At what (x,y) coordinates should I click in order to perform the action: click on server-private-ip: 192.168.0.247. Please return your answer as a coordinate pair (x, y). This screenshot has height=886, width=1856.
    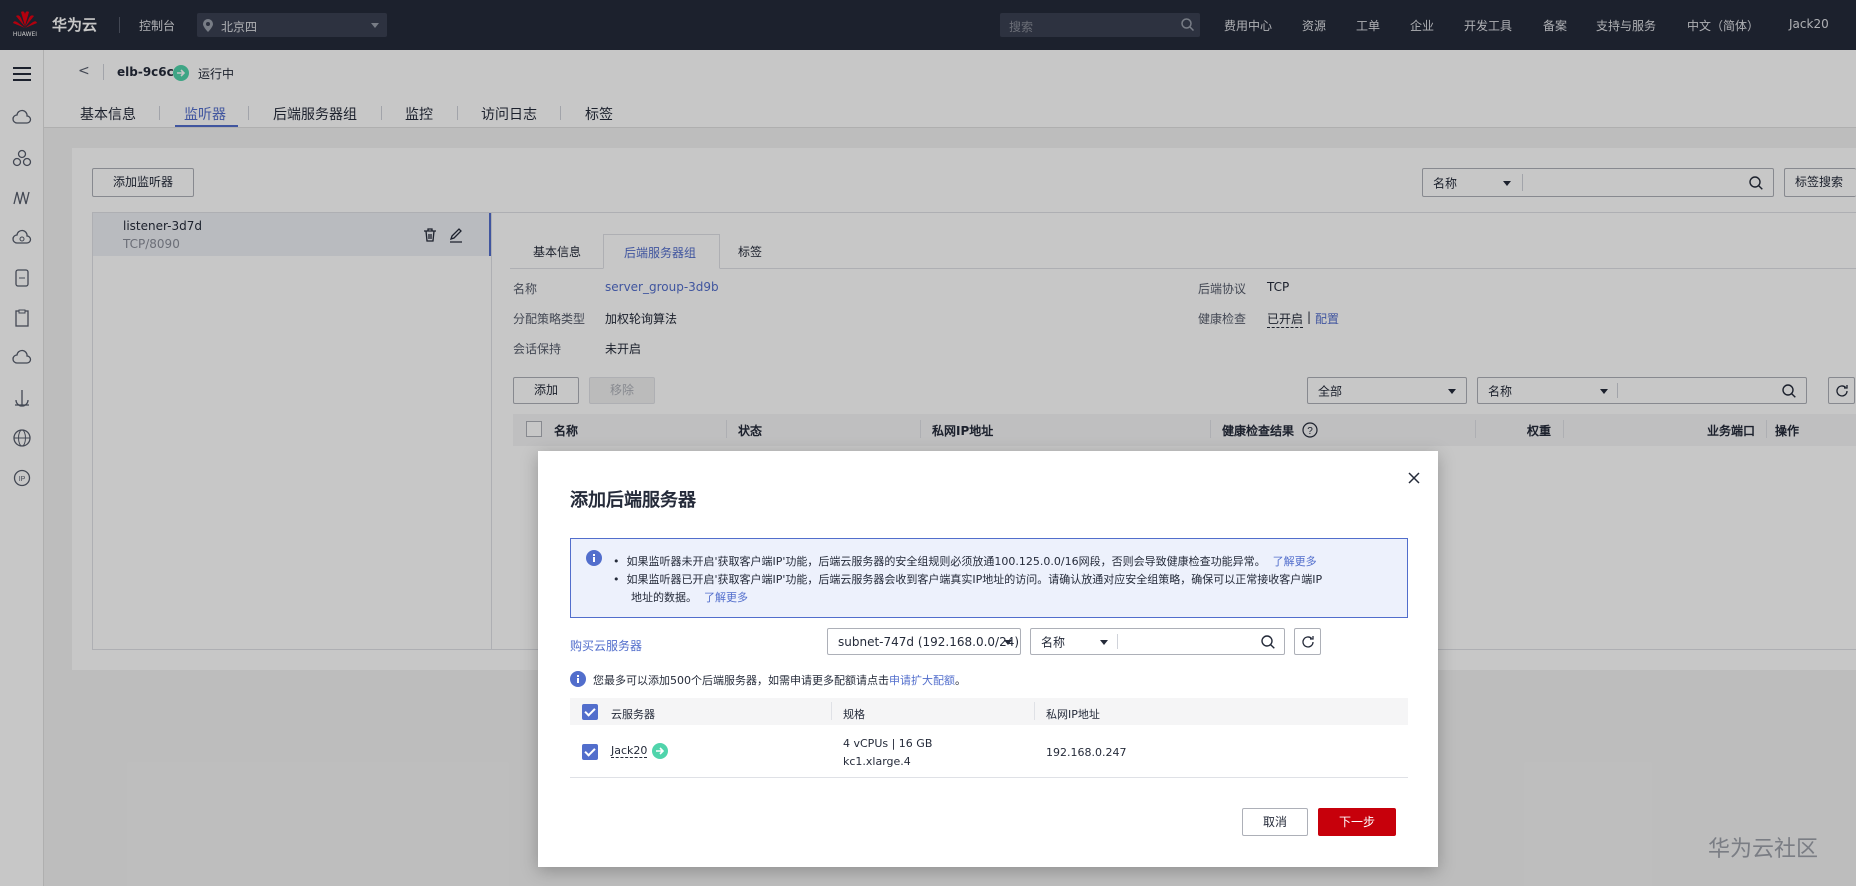
    Looking at the image, I should click on (1086, 752).